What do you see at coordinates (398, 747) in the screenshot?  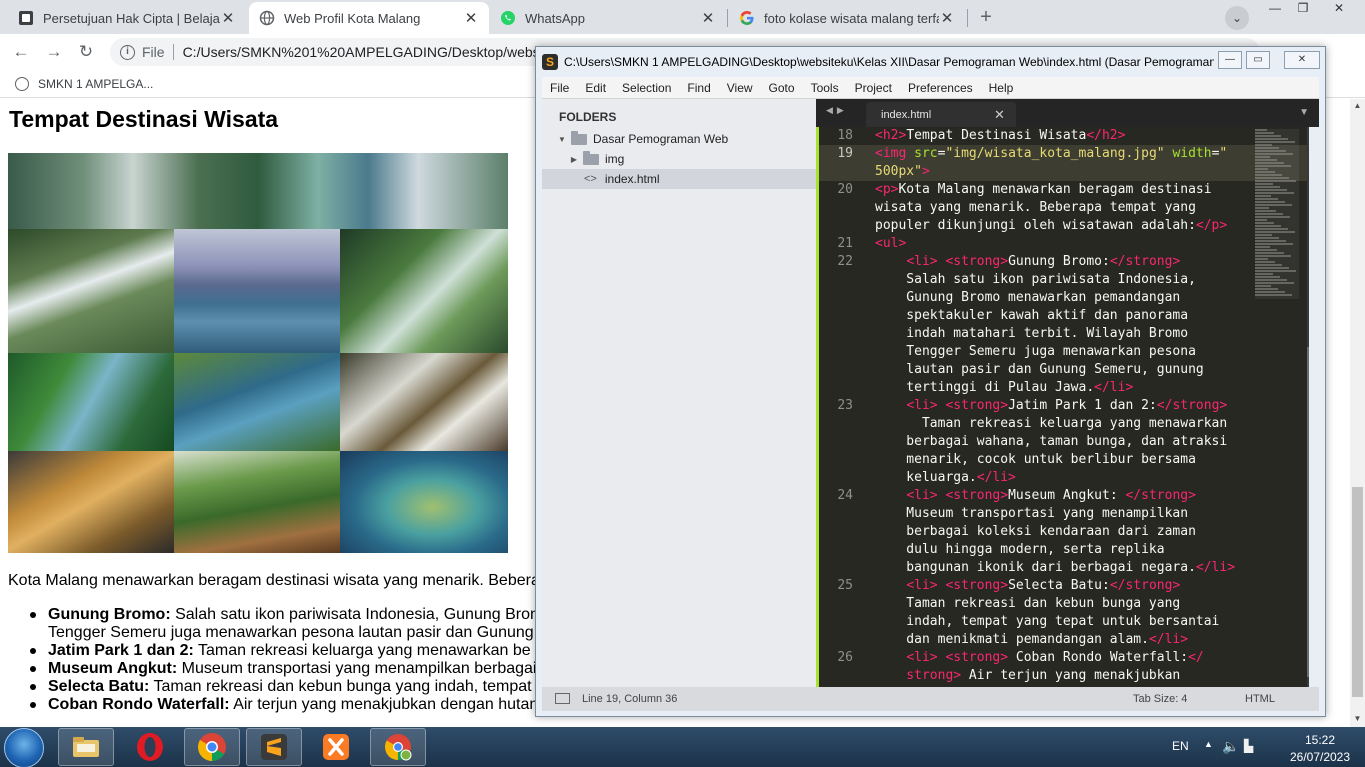 I see `chrome-profile-icon` at bounding box center [398, 747].